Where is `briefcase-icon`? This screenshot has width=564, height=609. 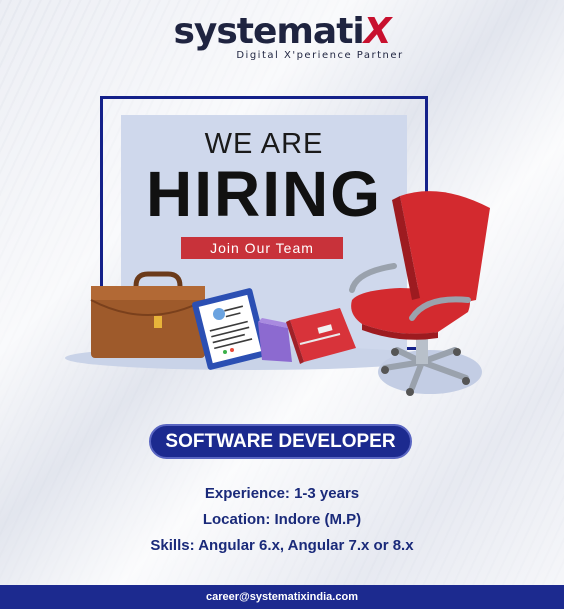 briefcase-icon is located at coordinates (148, 314).